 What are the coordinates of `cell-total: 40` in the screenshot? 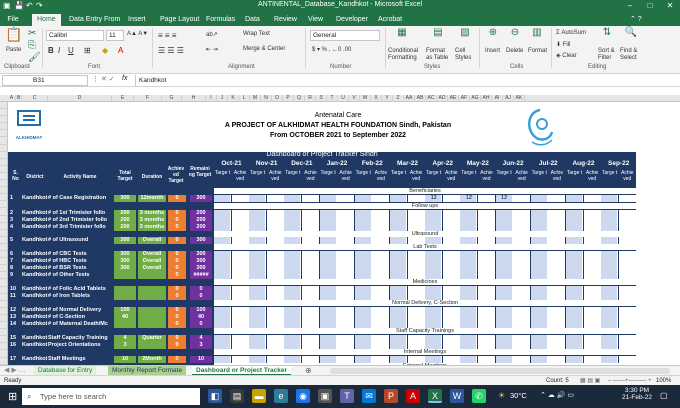 It's located at (125, 317).